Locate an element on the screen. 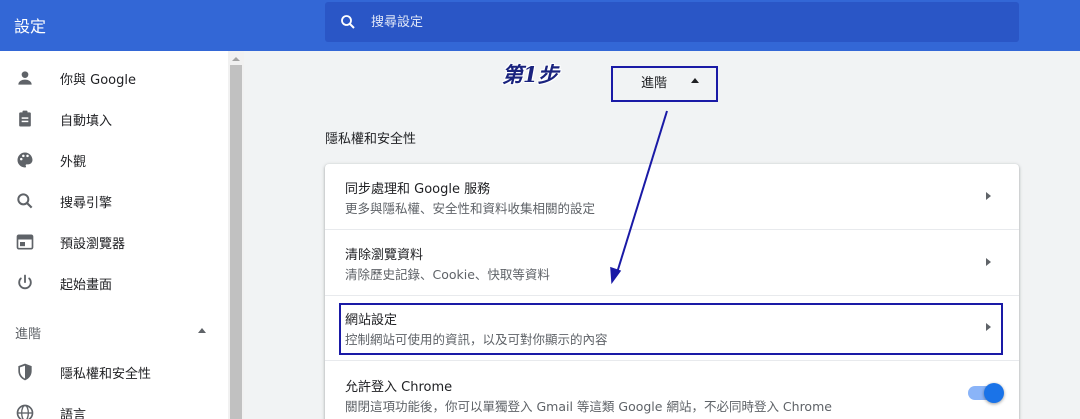 This screenshot has height=419, width=1080. sidebar-advanced-toggle: 進階 is located at coordinates (114, 331).